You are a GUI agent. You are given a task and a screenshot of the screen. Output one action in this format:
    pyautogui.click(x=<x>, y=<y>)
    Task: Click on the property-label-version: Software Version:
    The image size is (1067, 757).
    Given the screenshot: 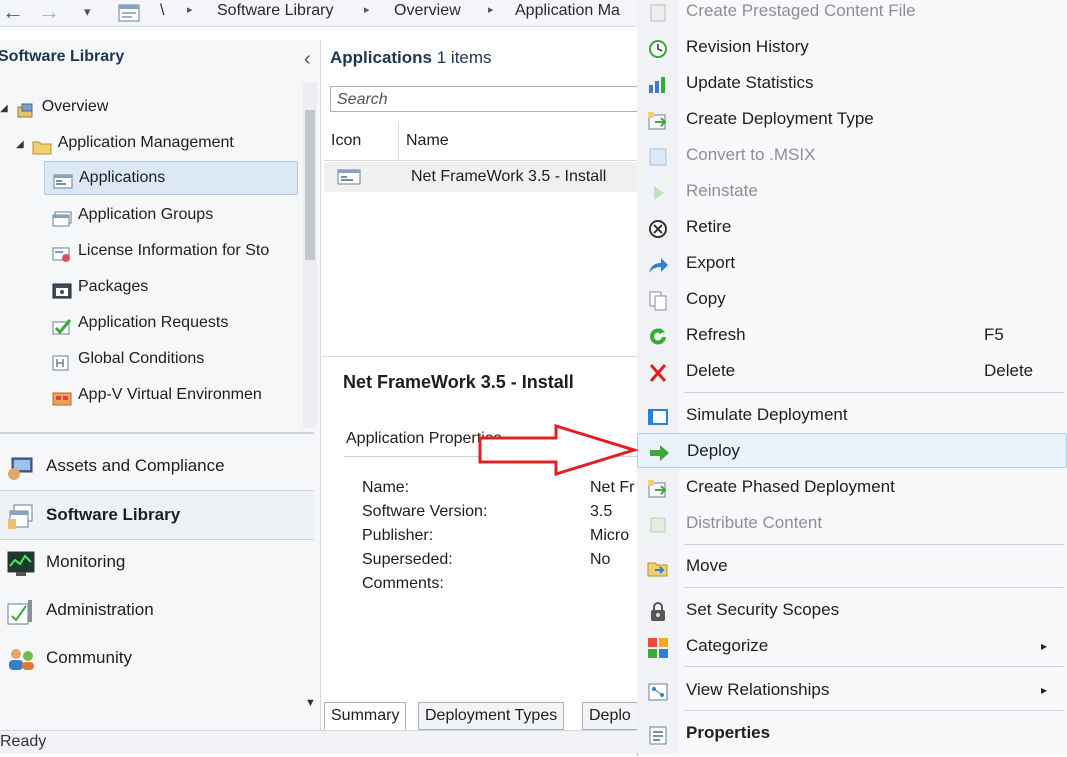 What is the action you would take?
    pyautogui.click(x=425, y=511)
    